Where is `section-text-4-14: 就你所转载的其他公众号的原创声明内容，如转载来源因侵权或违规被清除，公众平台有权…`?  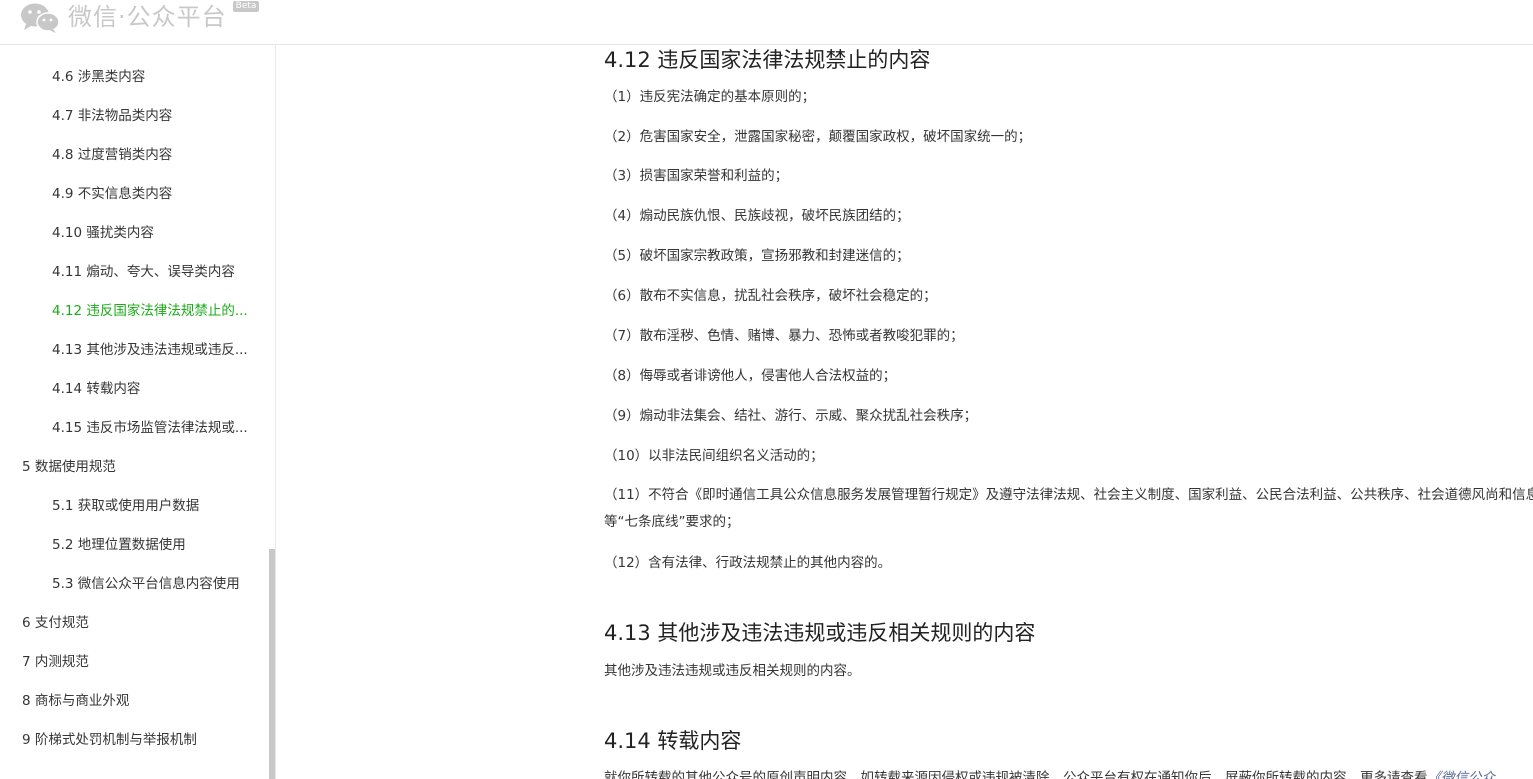 section-text-4-14: 就你所转载的其他公众号的原创声明内容，如转载来源因侵权或违规被清除，公众平台有权… is located at coordinates (1049, 773).